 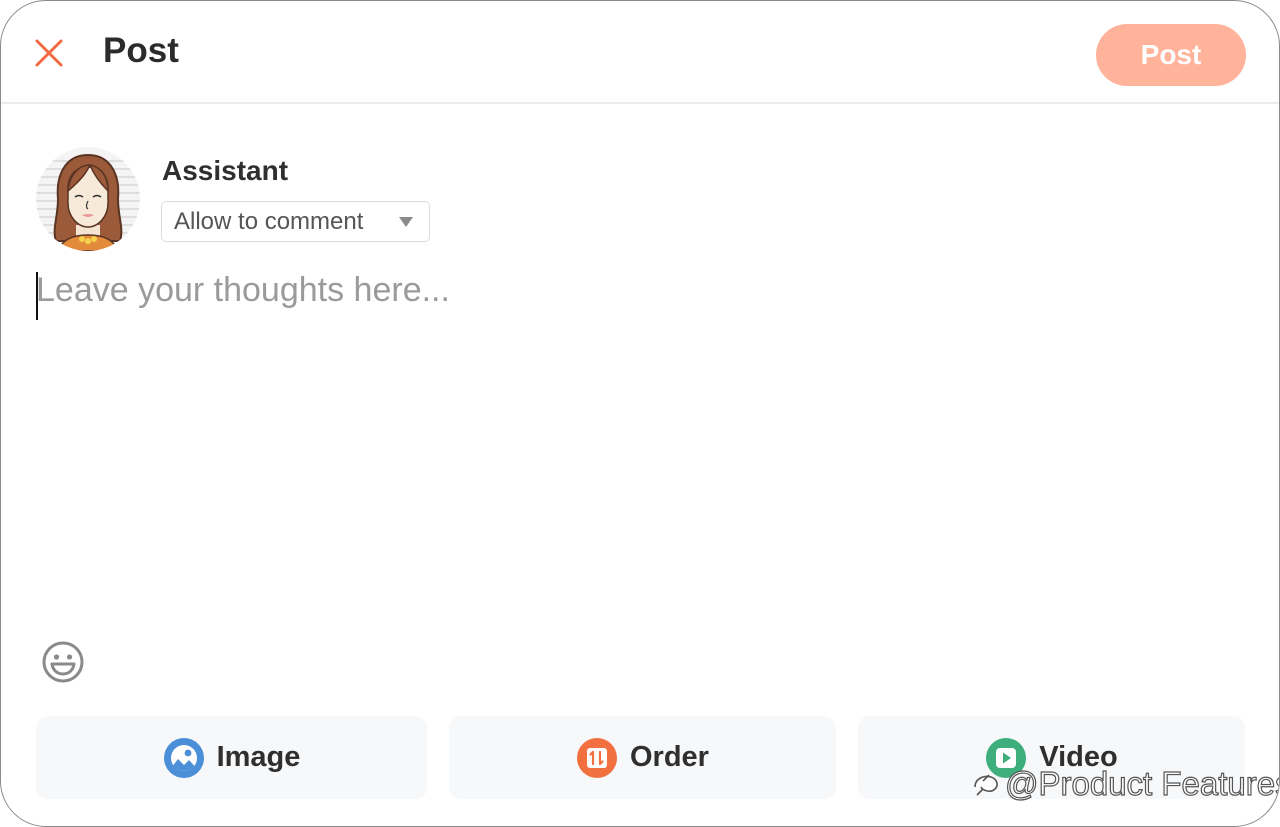 What do you see at coordinates (63, 662) in the screenshot?
I see `smiley-icon` at bounding box center [63, 662].